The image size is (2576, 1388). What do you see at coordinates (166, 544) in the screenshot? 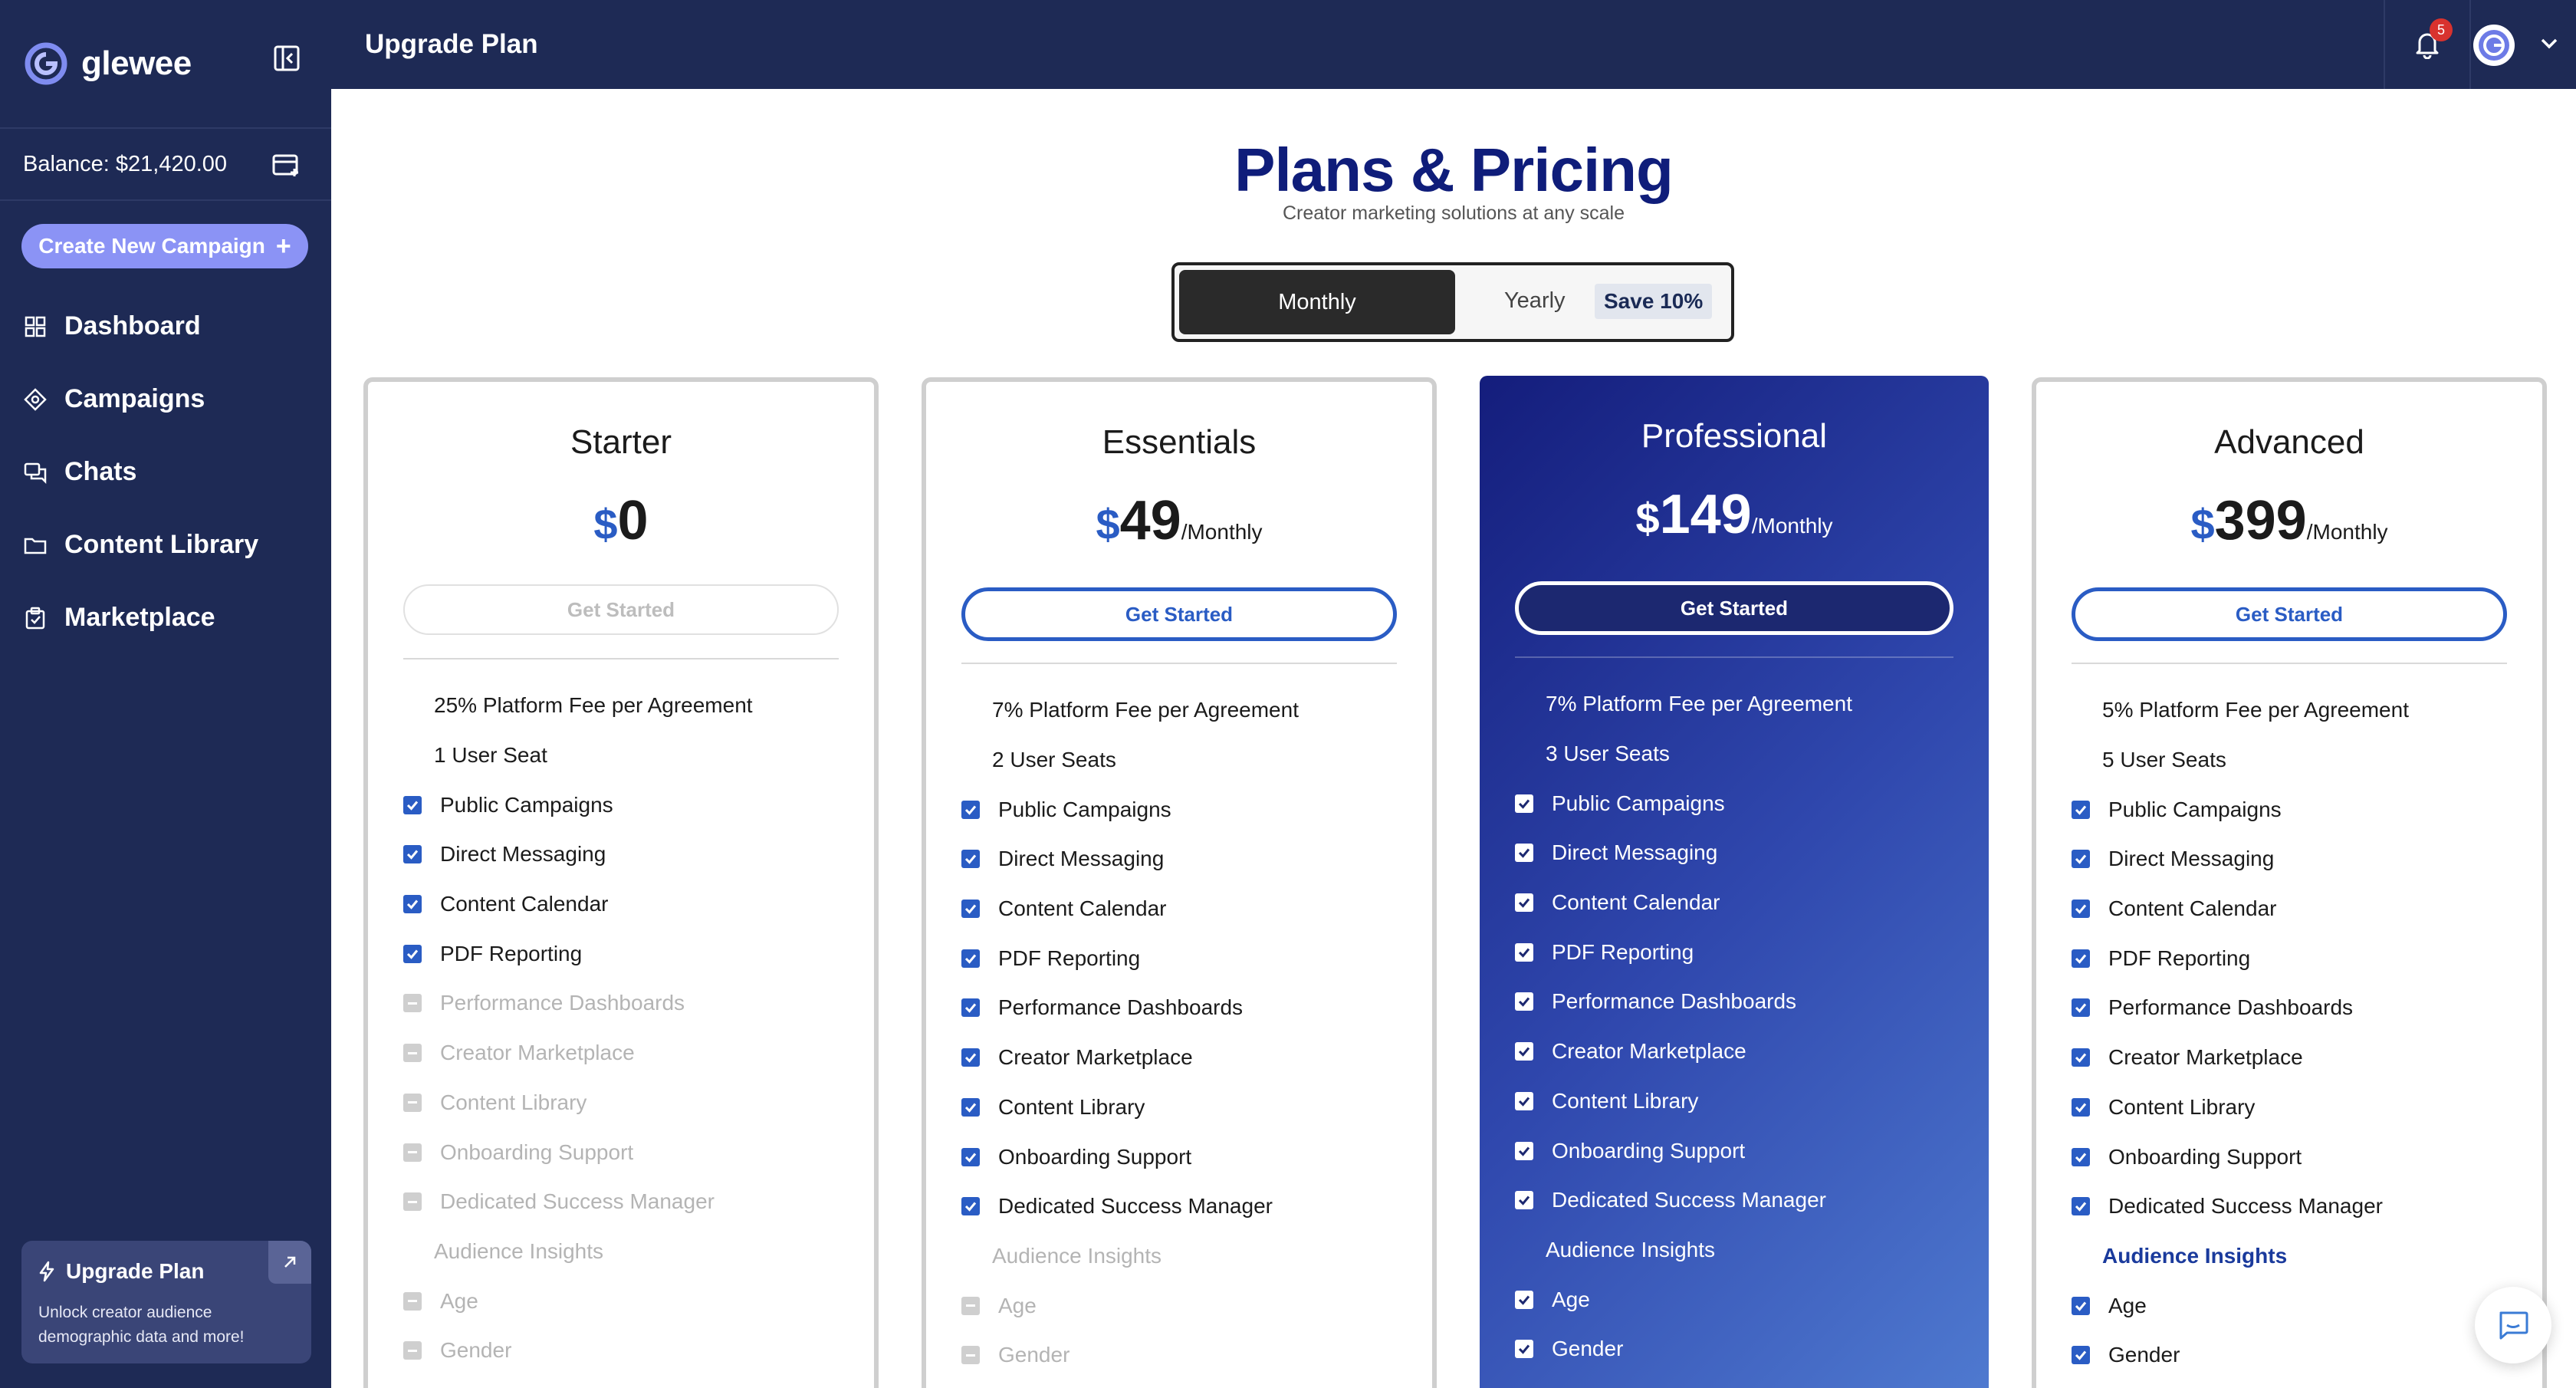
I see `sidebar-item-content-library: Content Library` at bounding box center [166, 544].